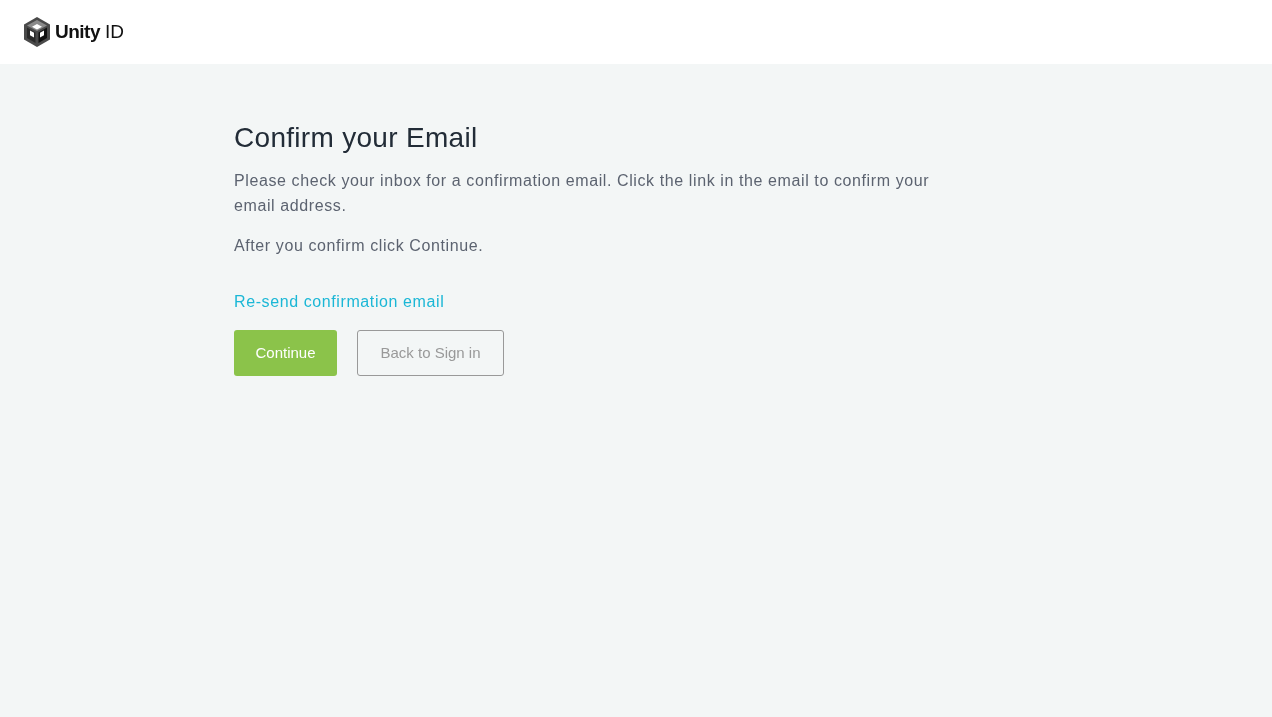 Image resolution: width=1272 pixels, height=717 pixels. What do you see at coordinates (339, 301) in the screenshot?
I see `resend-link: Re-send confirmation email` at bounding box center [339, 301].